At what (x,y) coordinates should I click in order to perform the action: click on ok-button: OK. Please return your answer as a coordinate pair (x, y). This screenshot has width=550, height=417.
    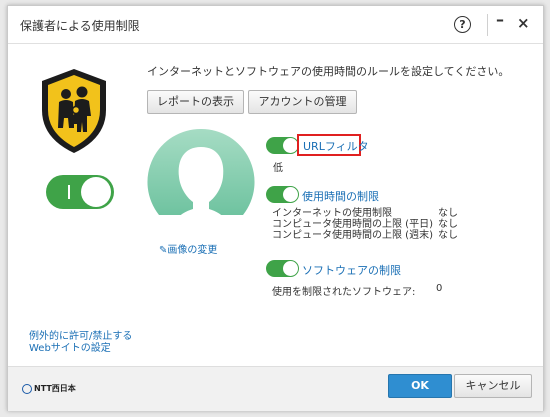
    Looking at the image, I should click on (420, 386).